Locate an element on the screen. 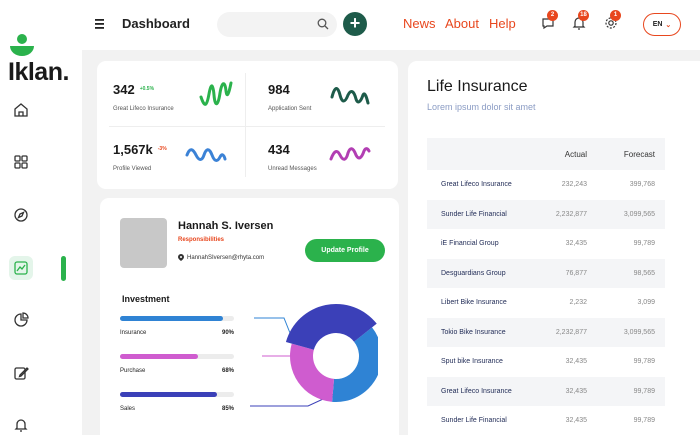  bell-icon: 18 is located at coordinates (580, 21).